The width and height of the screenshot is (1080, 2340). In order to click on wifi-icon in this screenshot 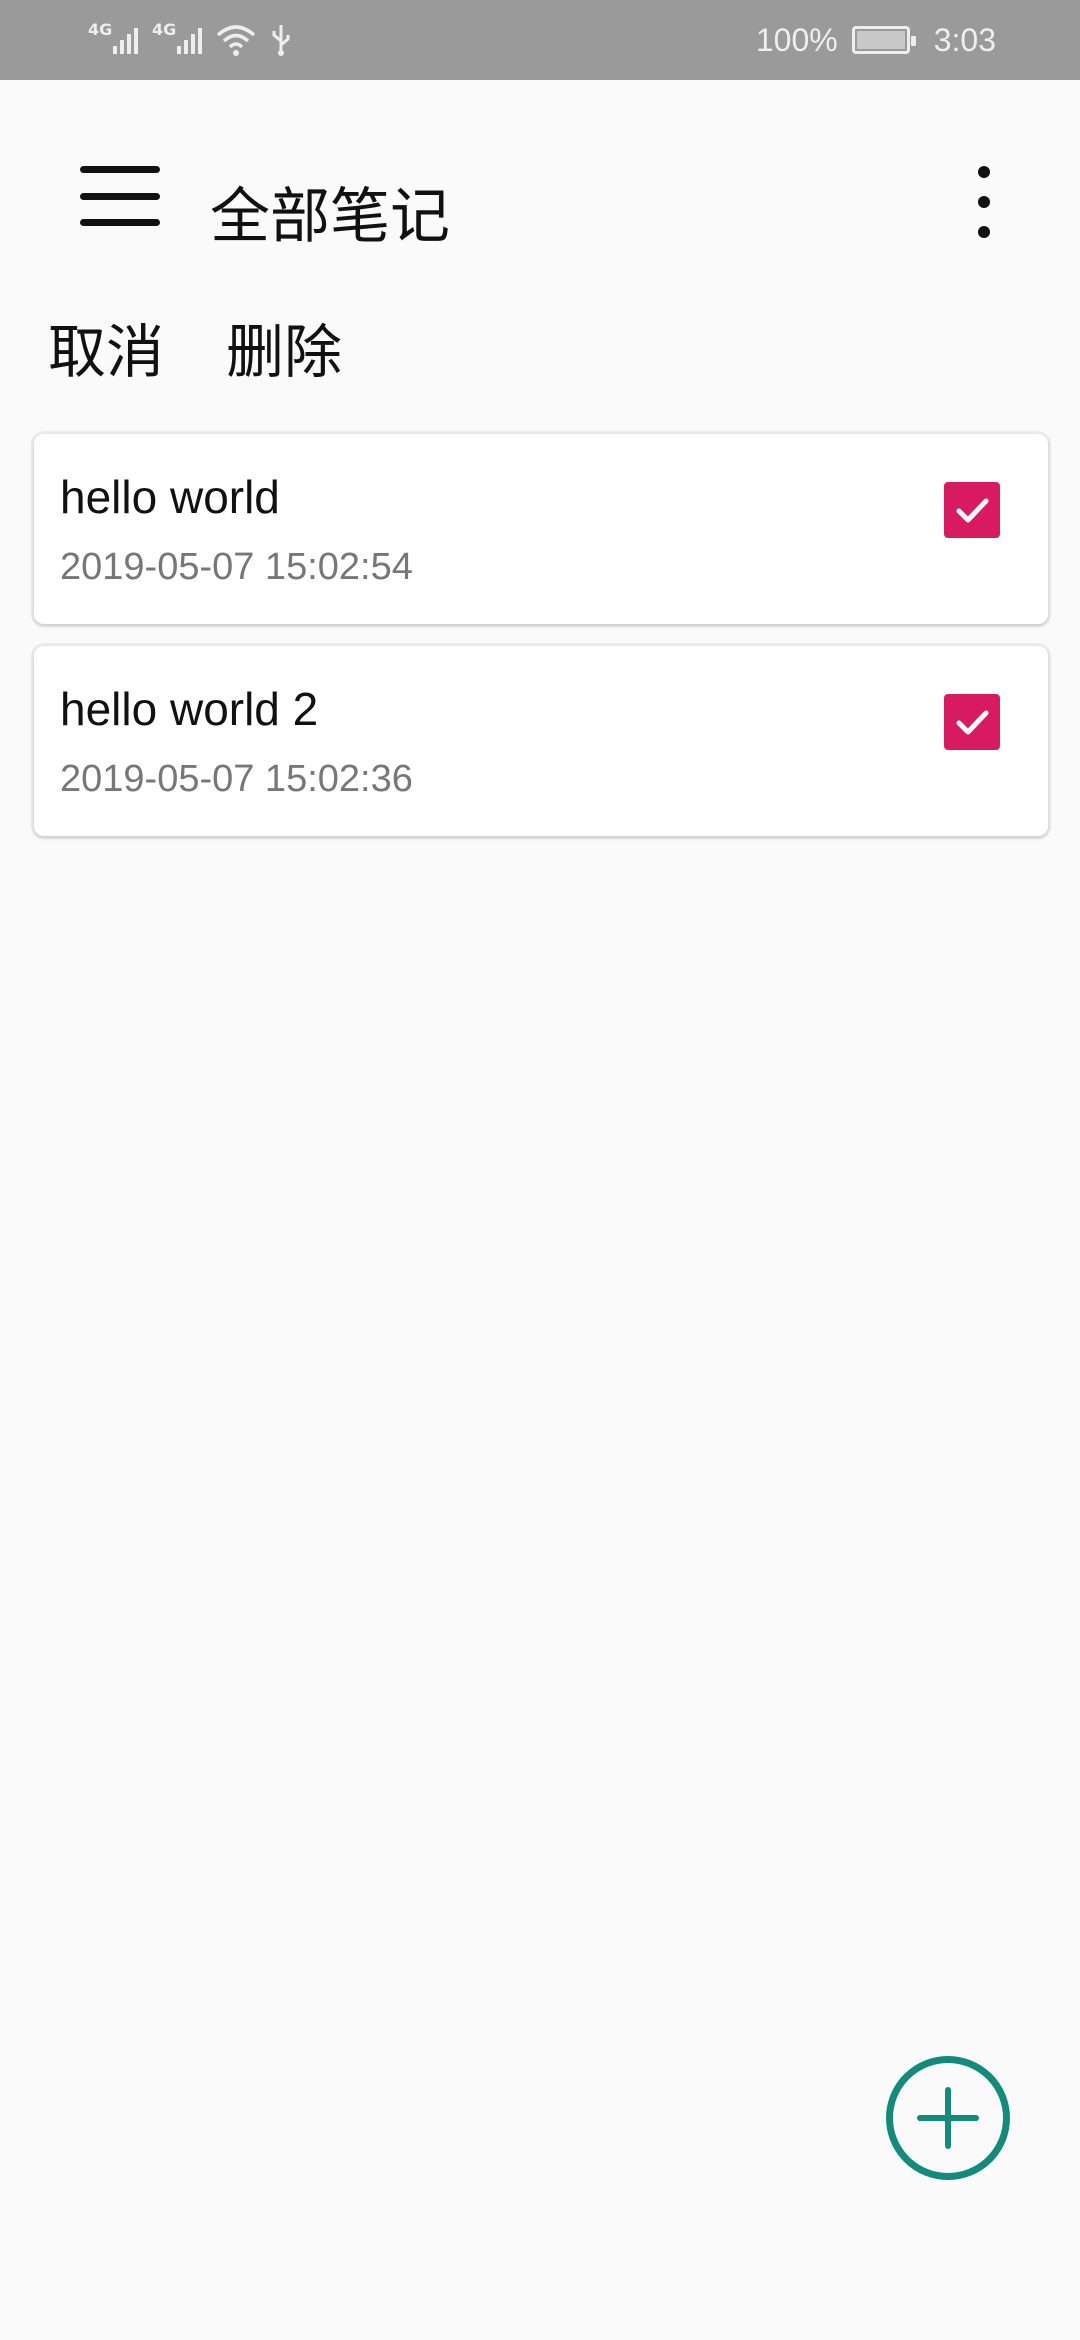, I will do `click(236, 40)`.